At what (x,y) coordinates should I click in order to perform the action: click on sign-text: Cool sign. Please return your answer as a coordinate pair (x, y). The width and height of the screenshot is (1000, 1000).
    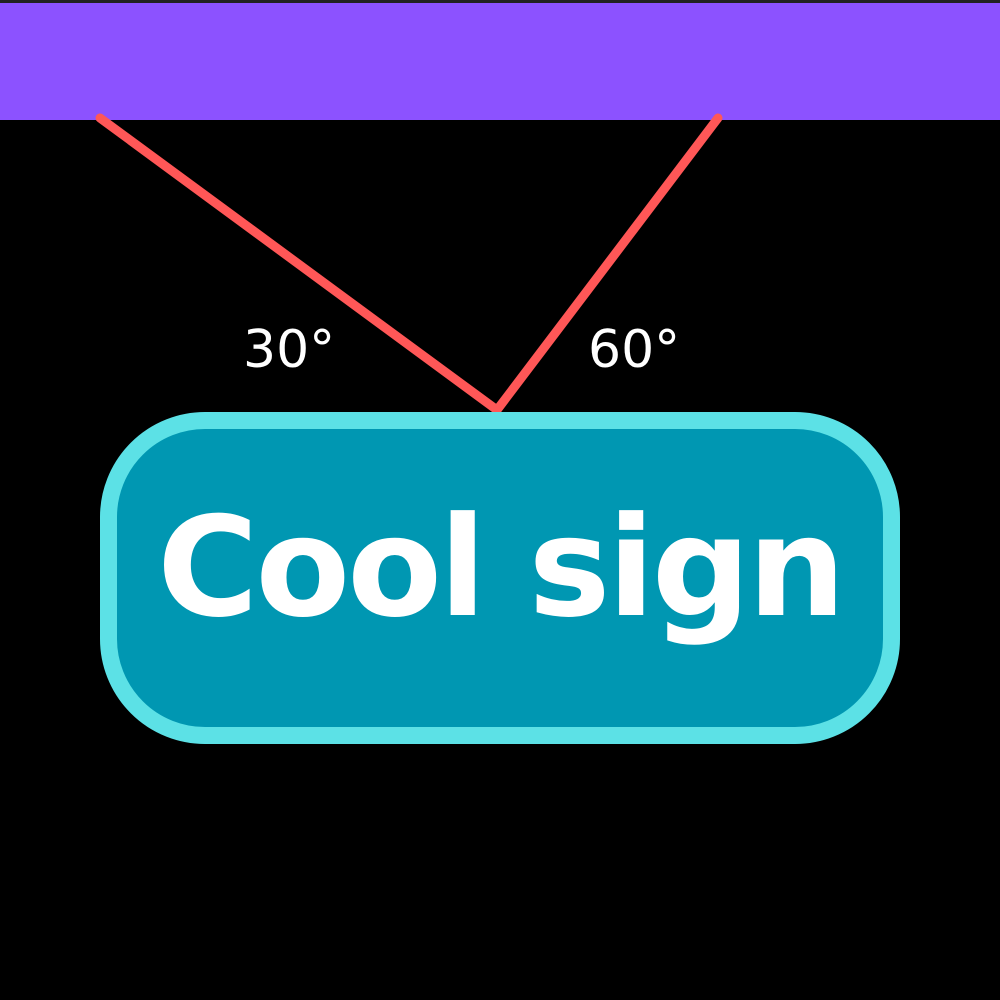
    Looking at the image, I should click on (501, 567).